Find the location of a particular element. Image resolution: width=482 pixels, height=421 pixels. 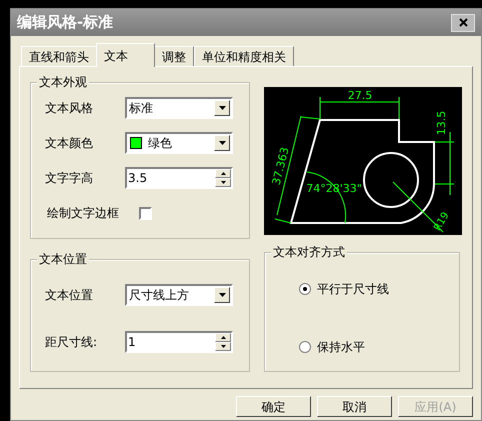

field-label: 文字字高 is located at coordinates (69, 178).